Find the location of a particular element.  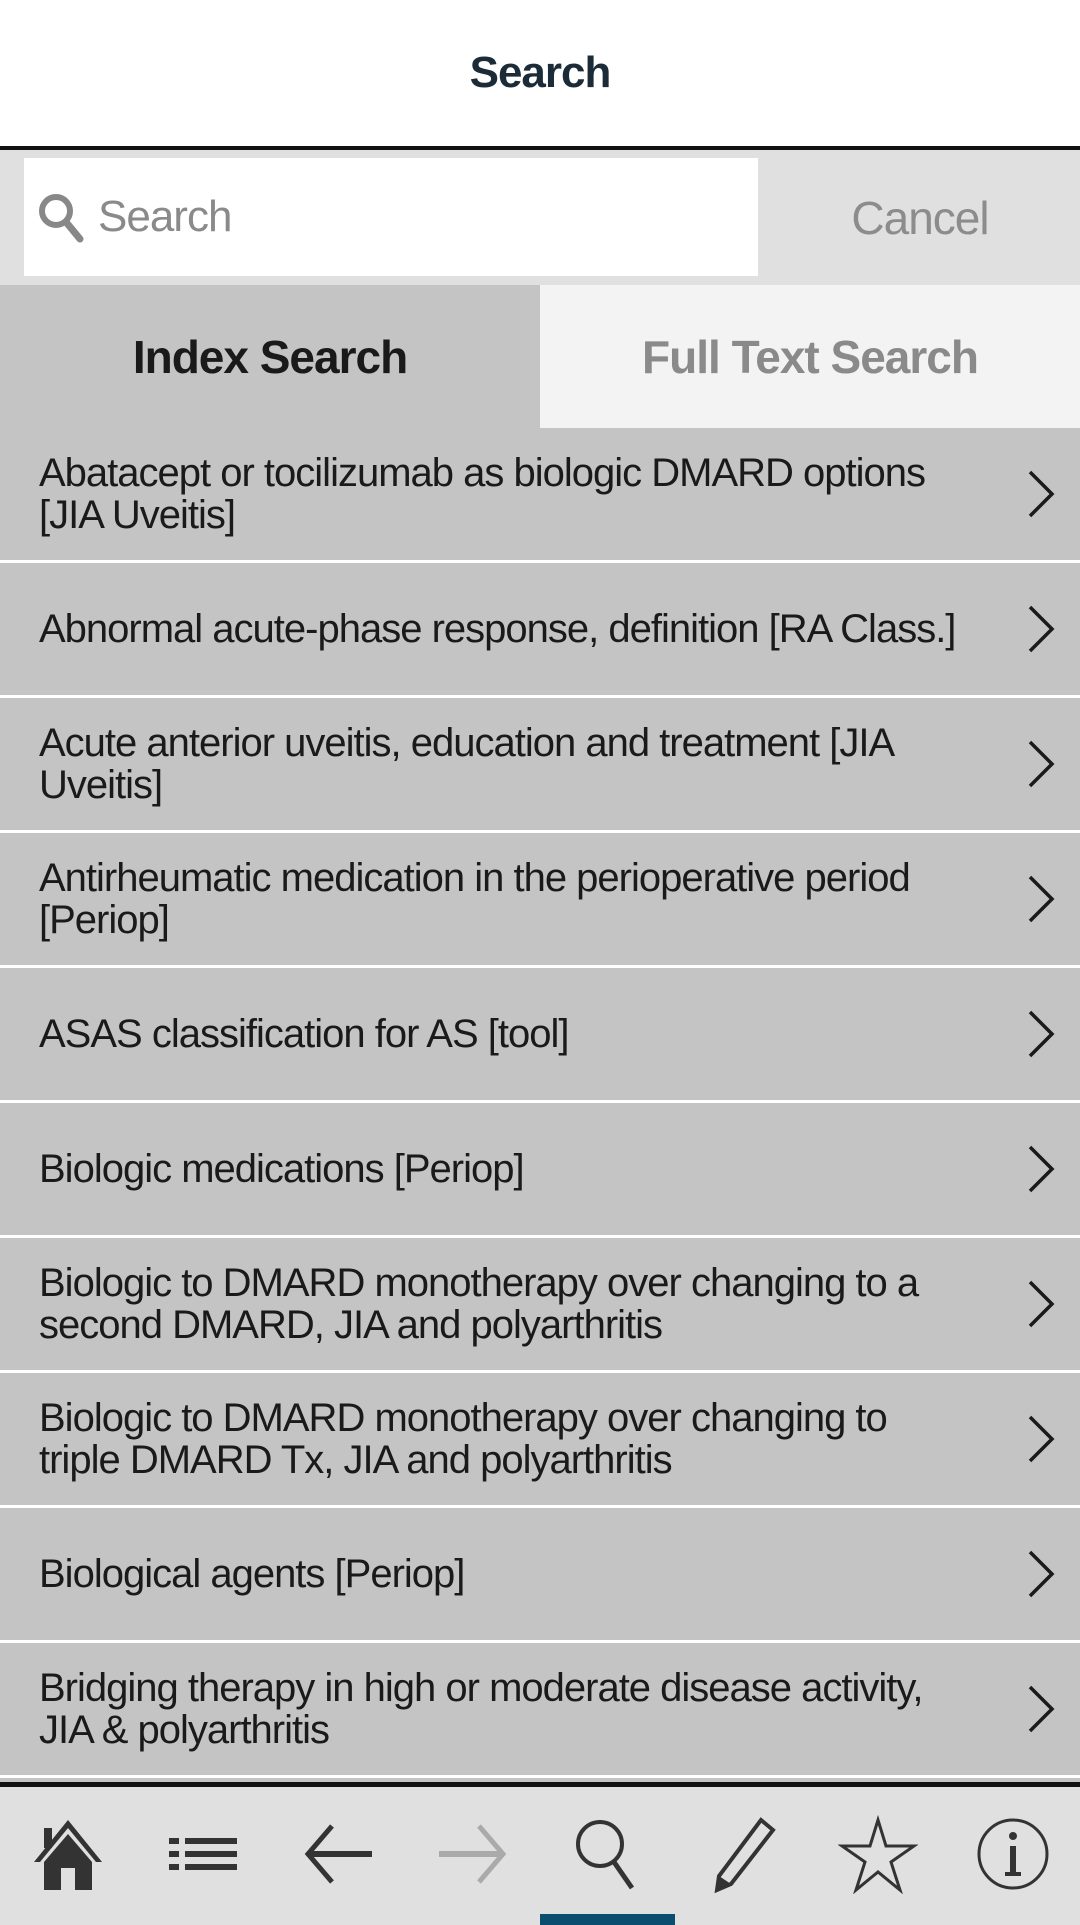

search-input is located at coordinates (418, 217).